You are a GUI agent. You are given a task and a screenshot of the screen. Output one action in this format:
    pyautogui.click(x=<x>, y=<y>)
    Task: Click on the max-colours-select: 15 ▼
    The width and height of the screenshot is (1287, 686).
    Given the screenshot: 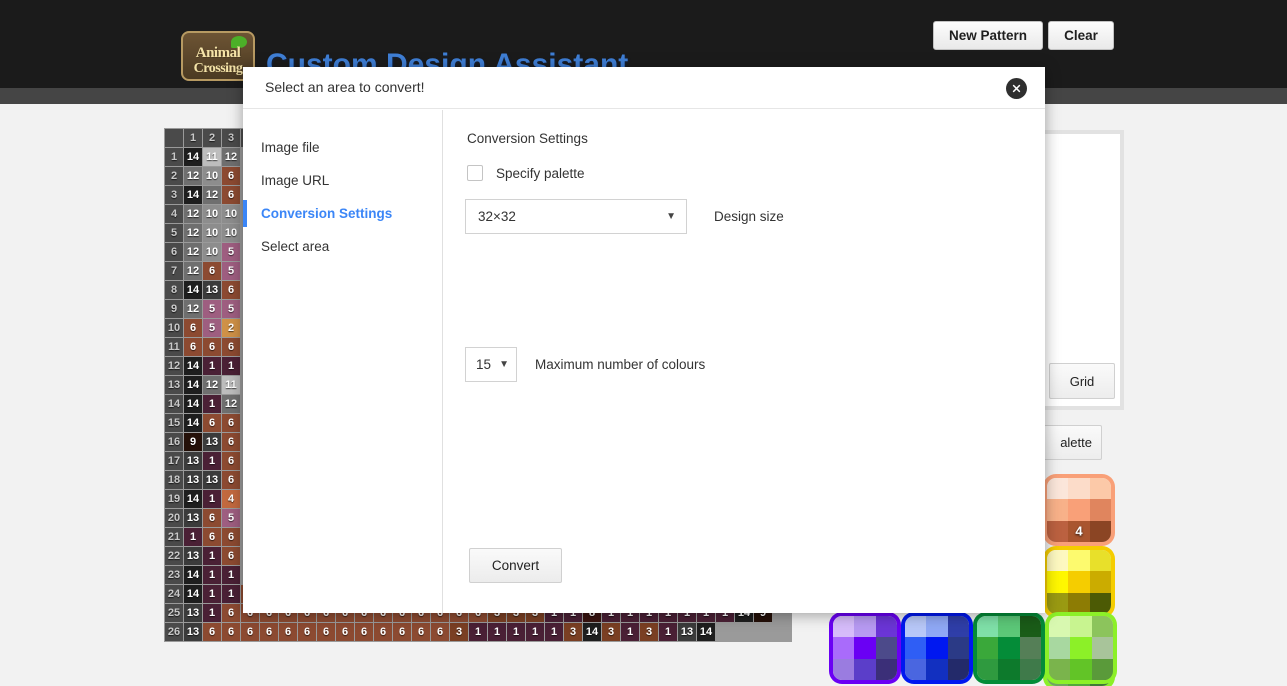 What is the action you would take?
    pyautogui.click(x=491, y=364)
    